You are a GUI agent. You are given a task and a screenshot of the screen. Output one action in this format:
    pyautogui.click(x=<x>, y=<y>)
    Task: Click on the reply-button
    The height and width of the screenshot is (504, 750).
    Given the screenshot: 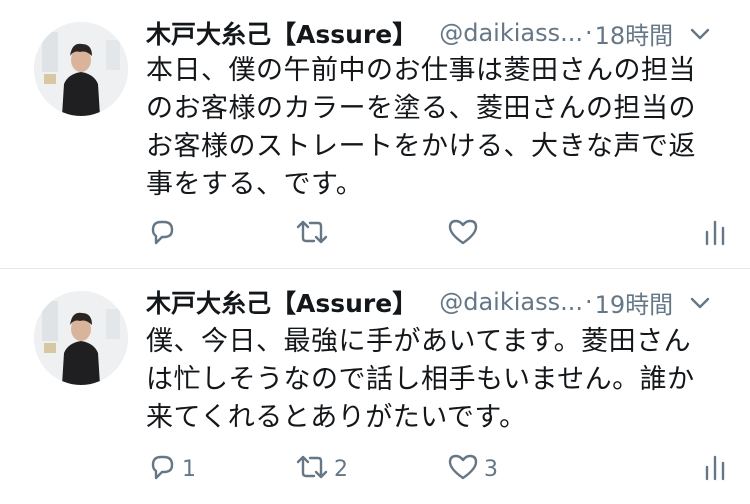 What is the action you would take?
    pyautogui.click(x=164, y=234)
    